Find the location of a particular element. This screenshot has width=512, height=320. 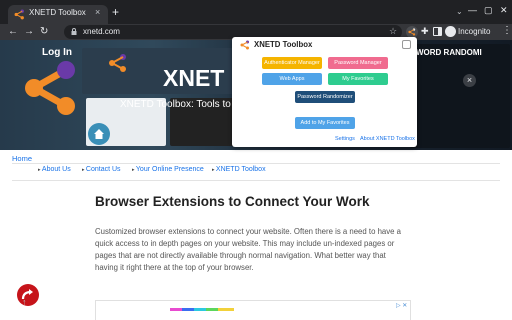

browser-menu-icon: ⋮ is located at coordinates (507, 30).